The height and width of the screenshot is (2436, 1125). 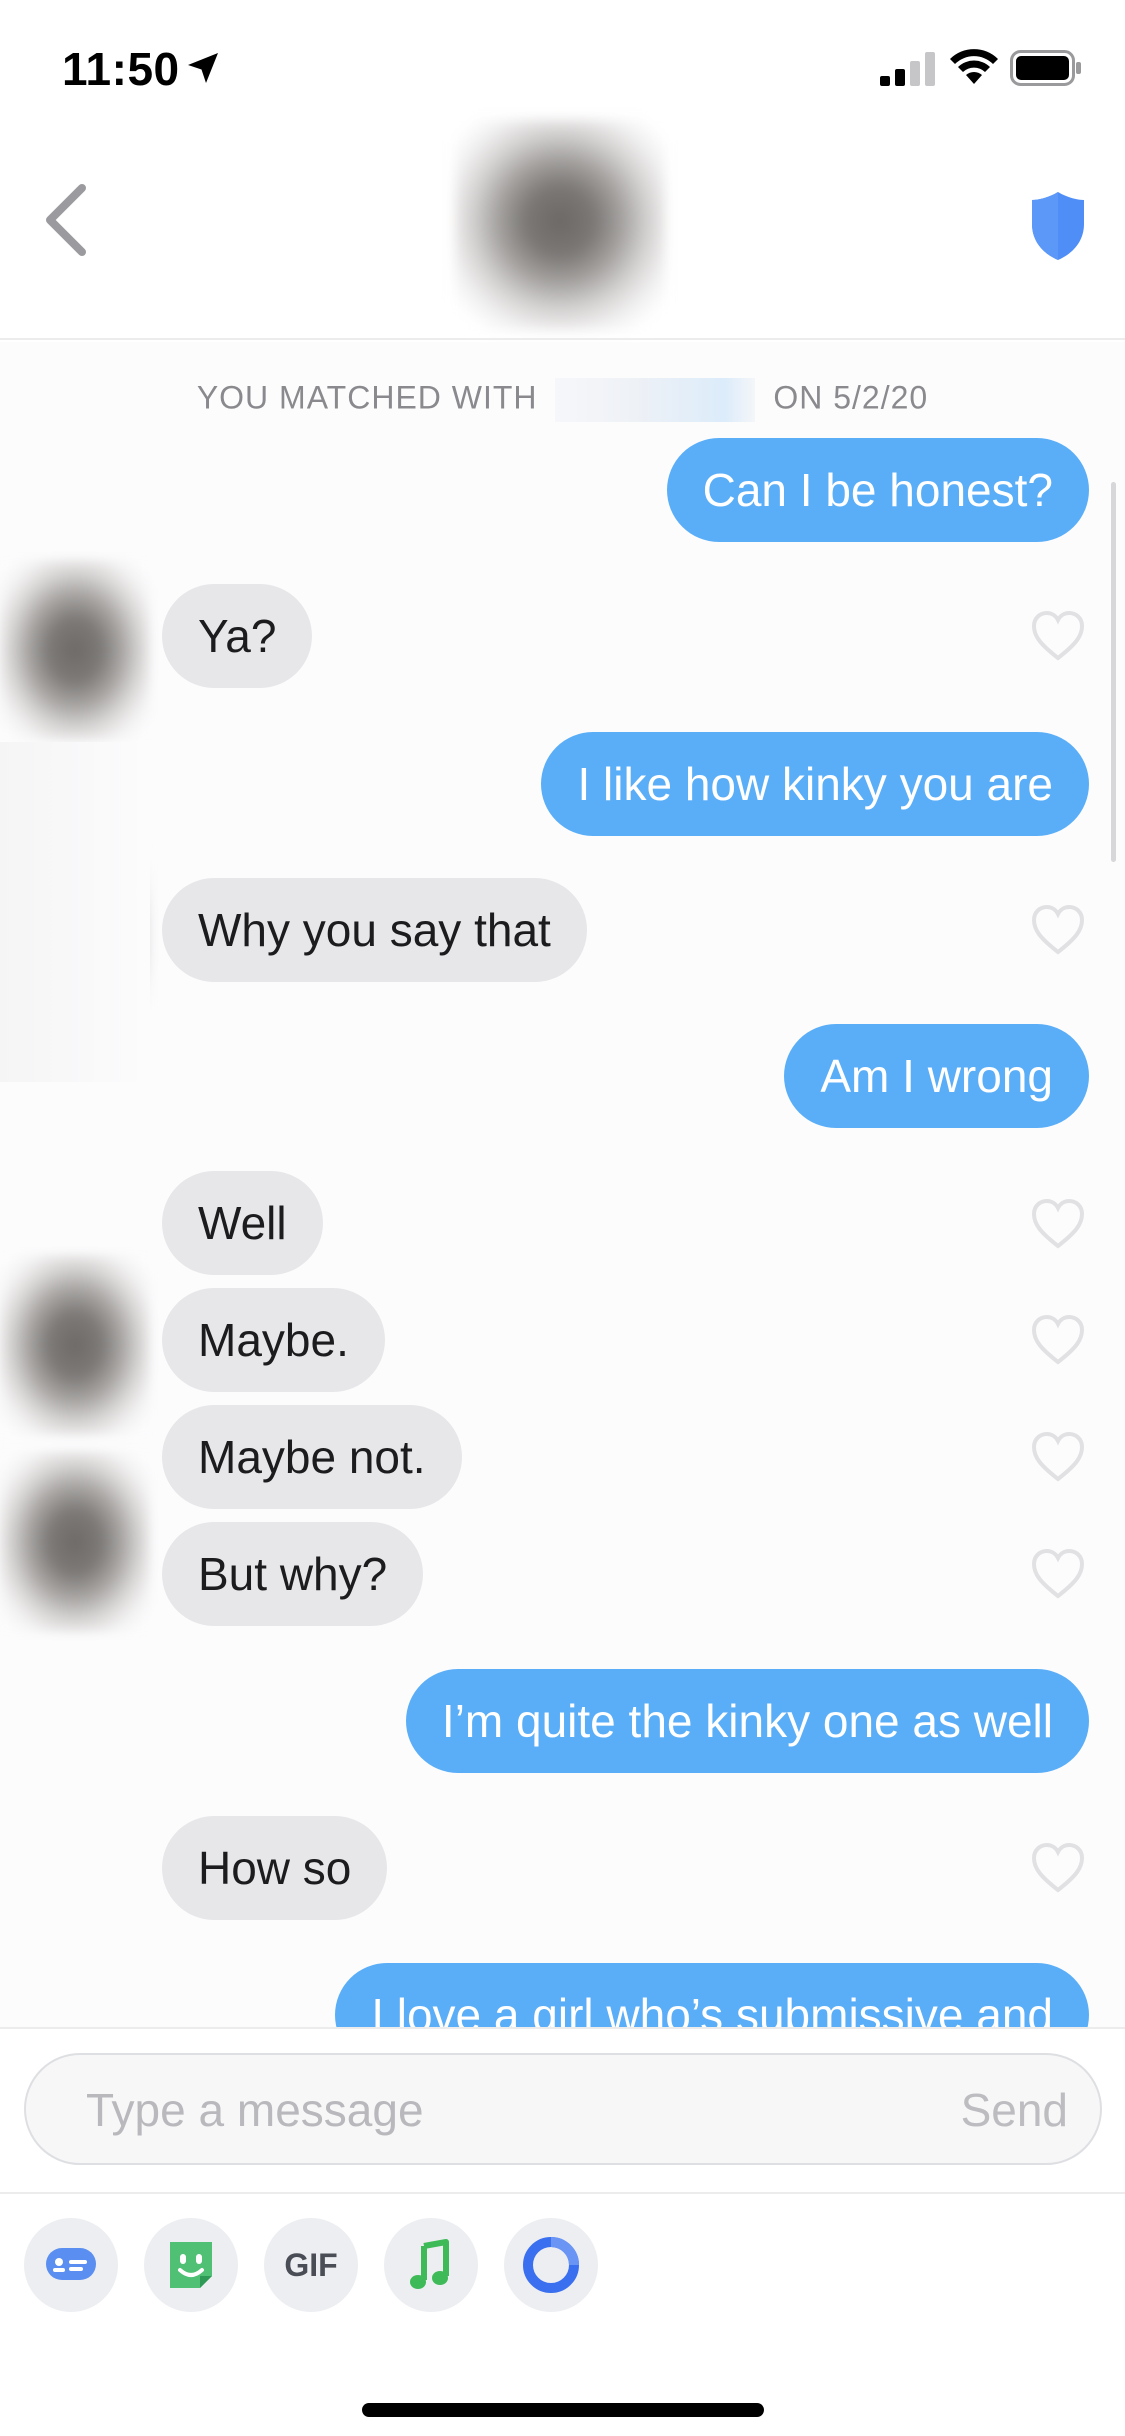 What do you see at coordinates (367, 397) in the screenshot?
I see `match-notice-prefix: YOU MATCHED WITH` at bounding box center [367, 397].